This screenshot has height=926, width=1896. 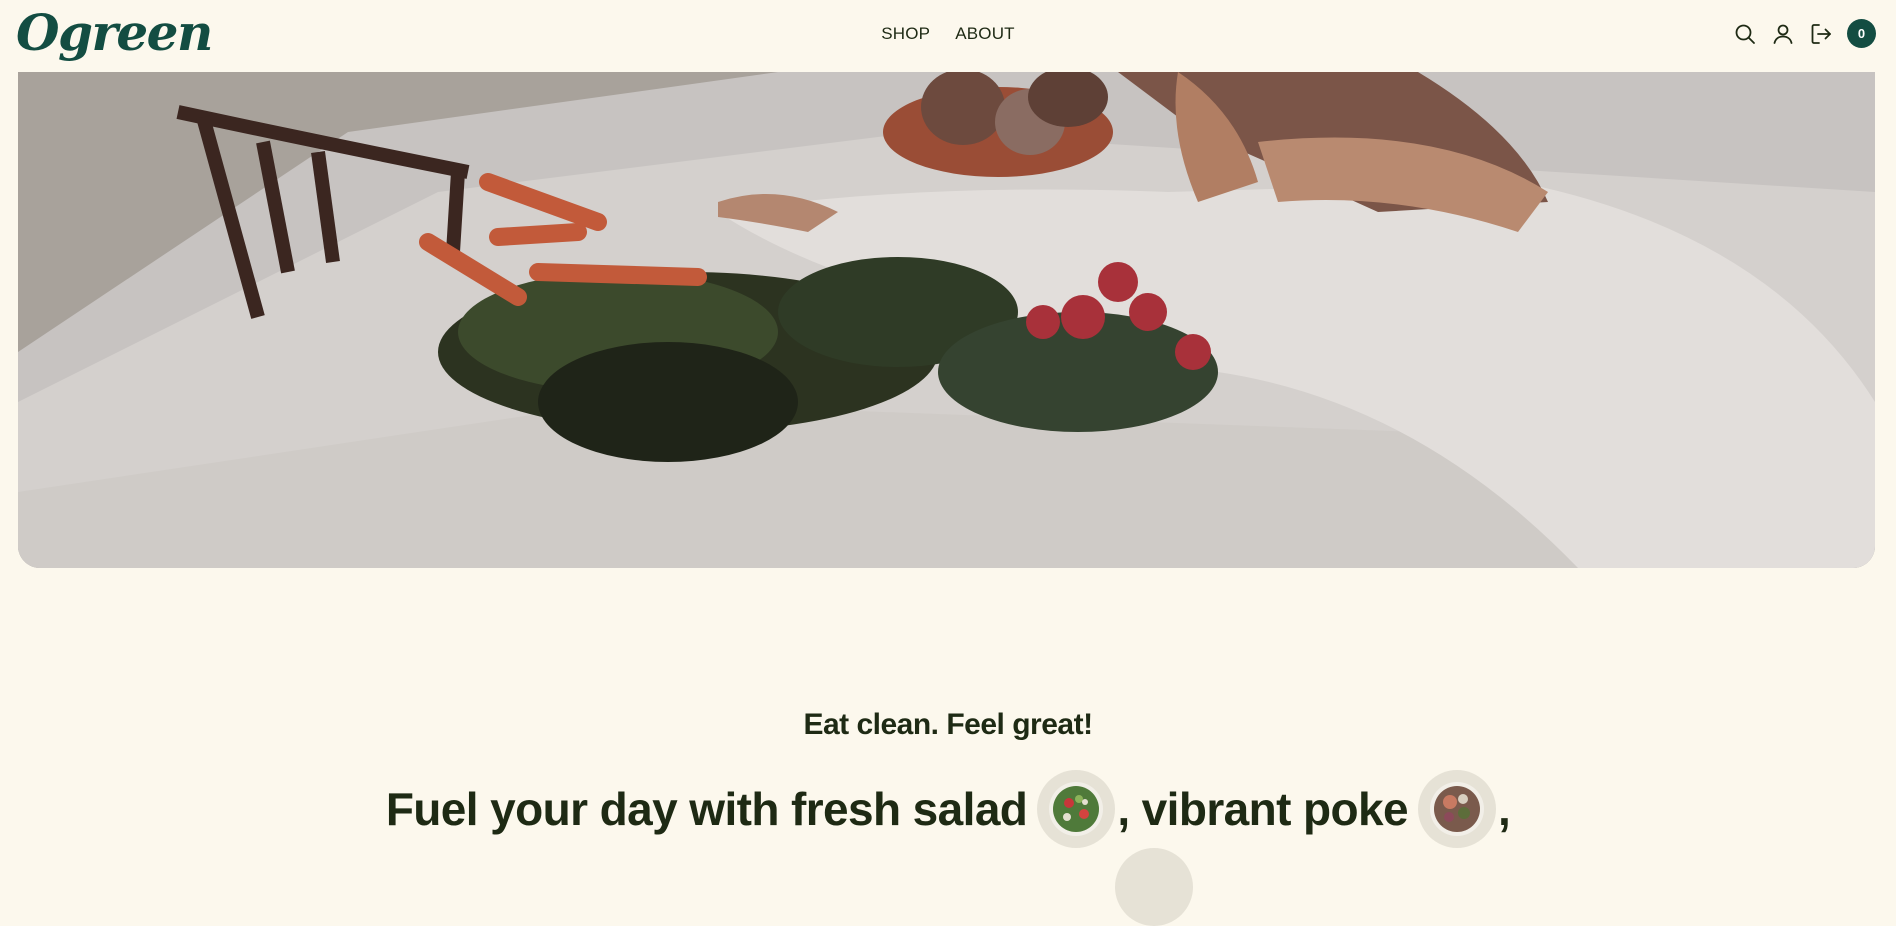 I want to click on headline-text-comma: ,, so click(x=1504, y=809).